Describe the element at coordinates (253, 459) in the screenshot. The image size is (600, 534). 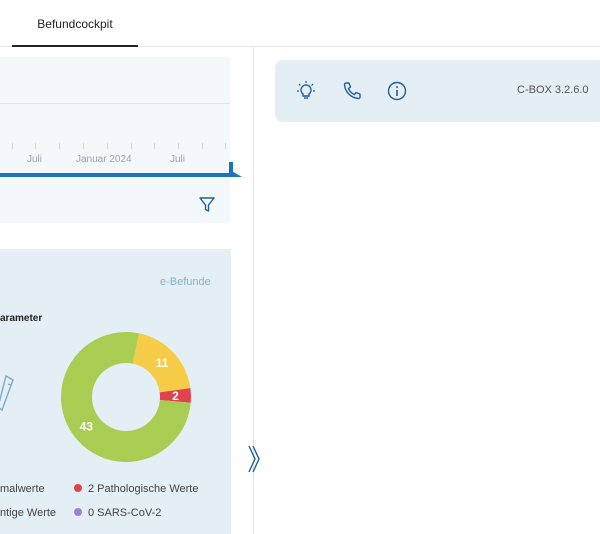
I see `chevron-double-right-icon` at that location.